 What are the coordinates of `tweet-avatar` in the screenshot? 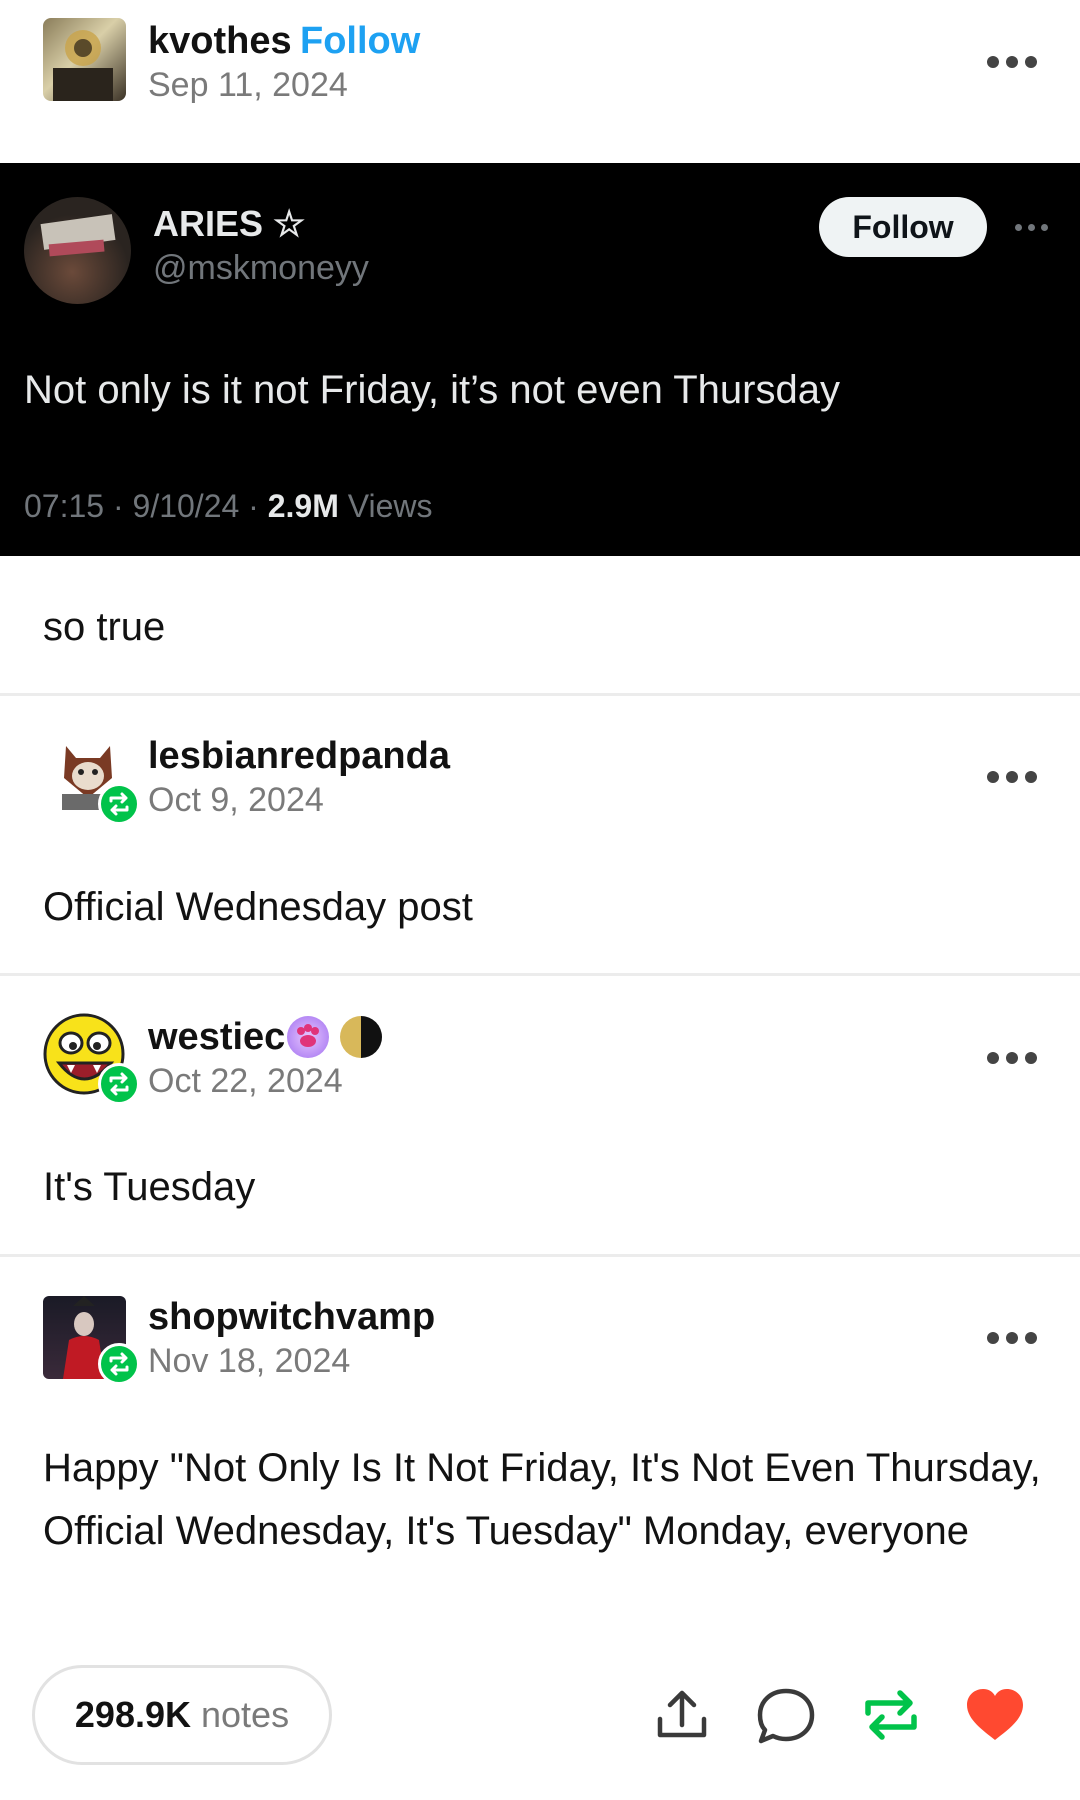 It's located at (77, 250).